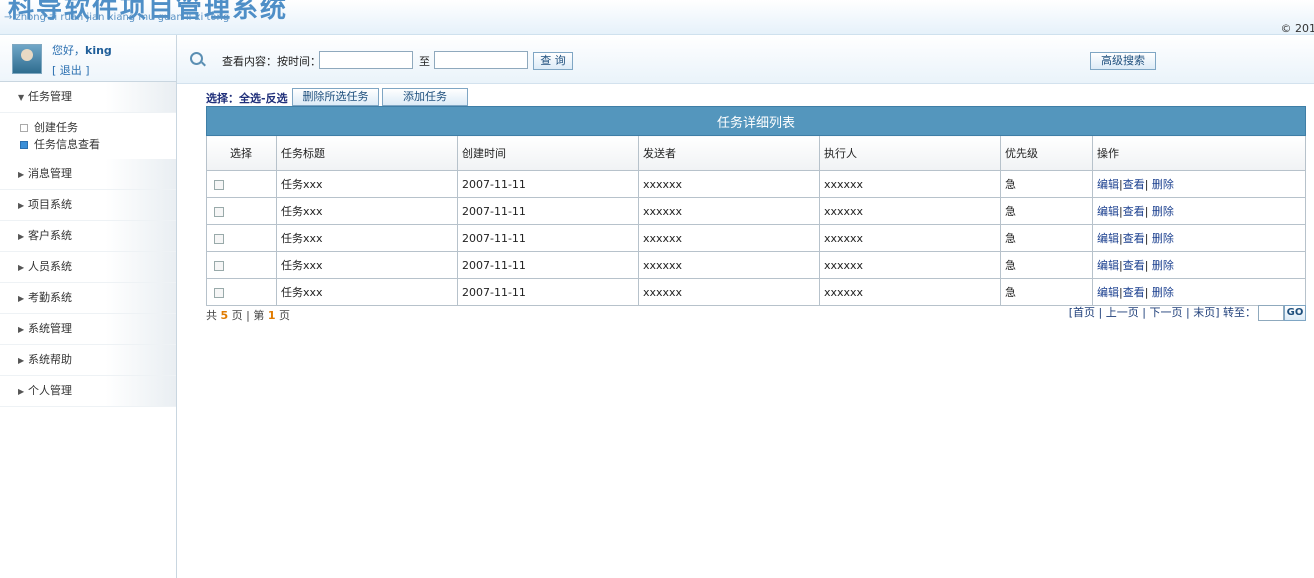 This screenshot has height=578, width=1314. What do you see at coordinates (424, 61) in the screenshot?
I see `to-label: 至` at bounding box center [424, 61].